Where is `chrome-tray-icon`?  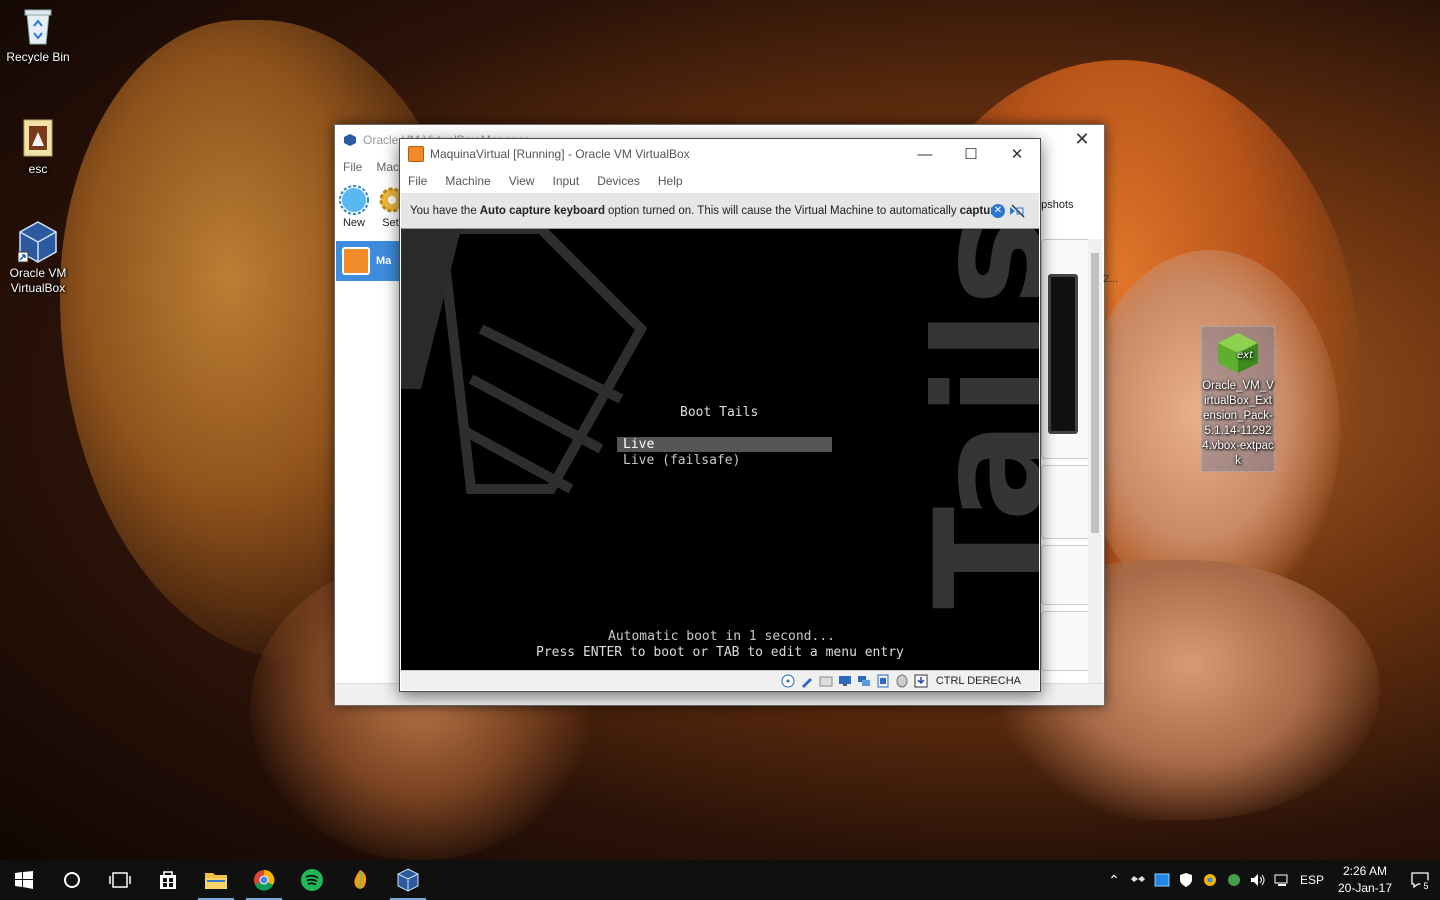
chrome-tray-icon is located at coordinates (1210, 880).